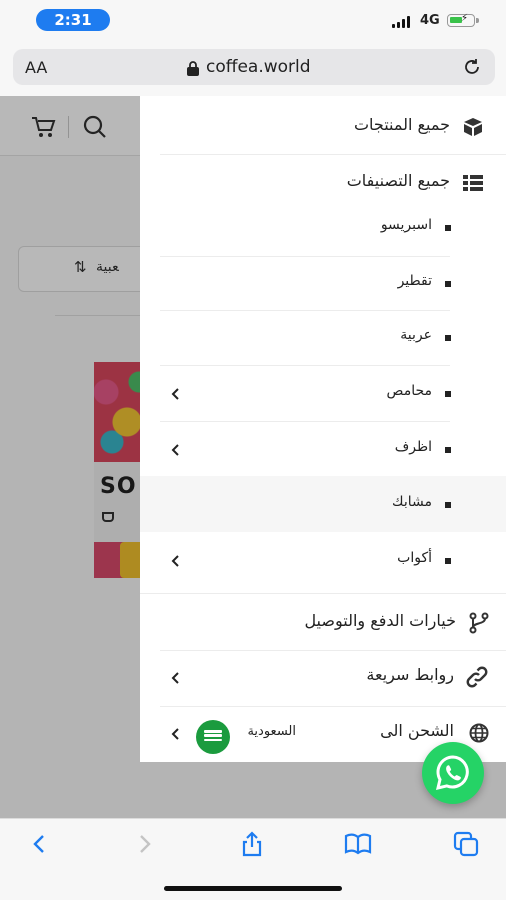  I want to click on submenu-label: أكواب, so click(414, 558).